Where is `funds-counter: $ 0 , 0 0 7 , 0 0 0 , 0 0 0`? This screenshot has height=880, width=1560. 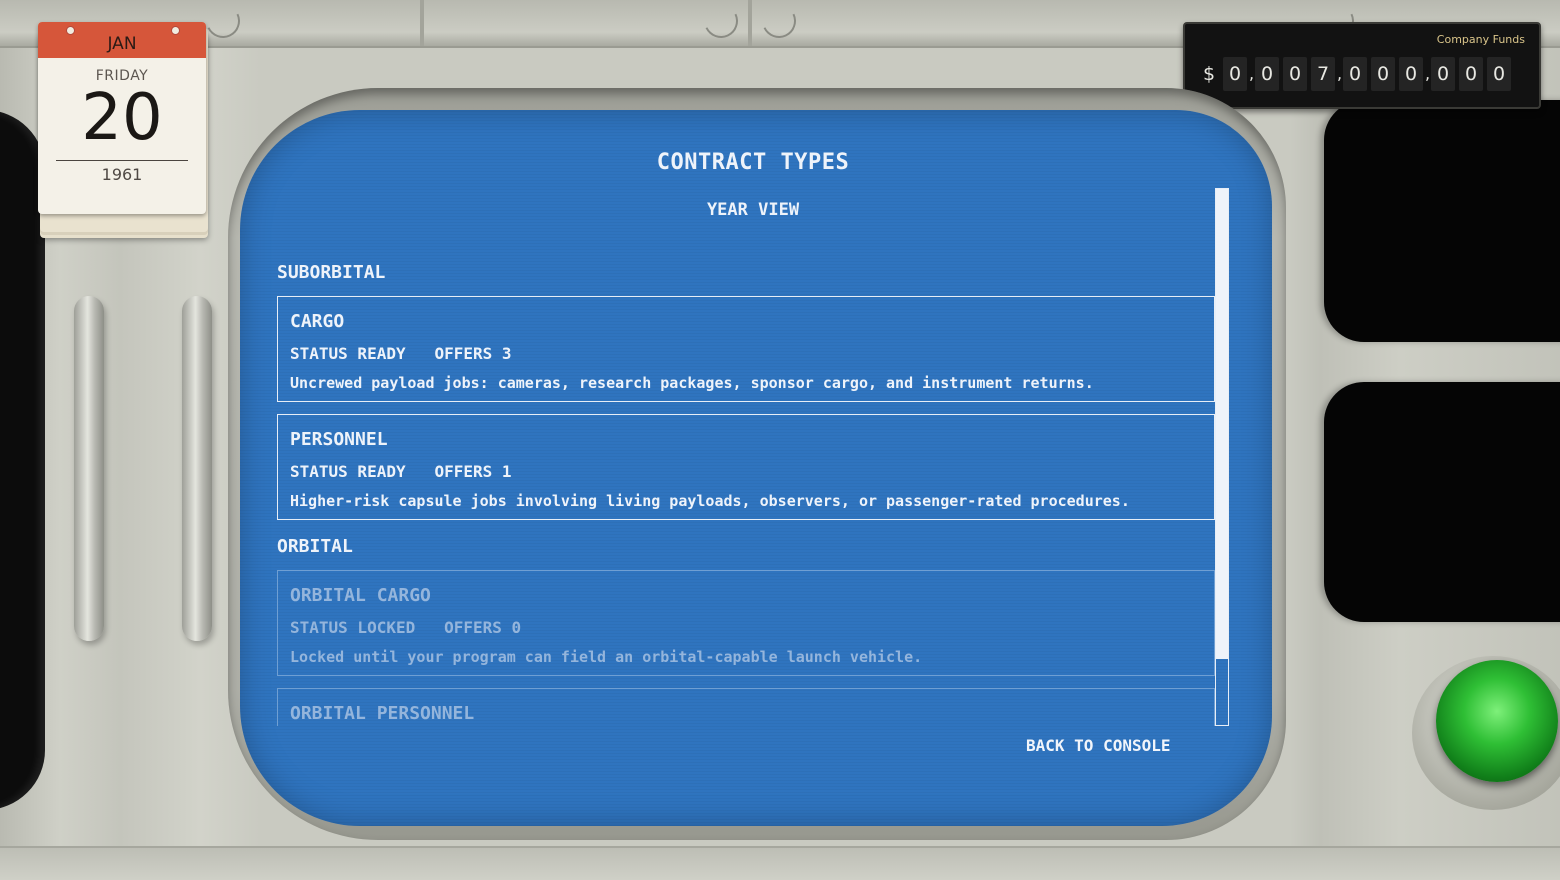
funds-counter: $ 0 , 0 0 7 , 0 0 0 , 0 0 0 is located at coordinates (1359, 74).